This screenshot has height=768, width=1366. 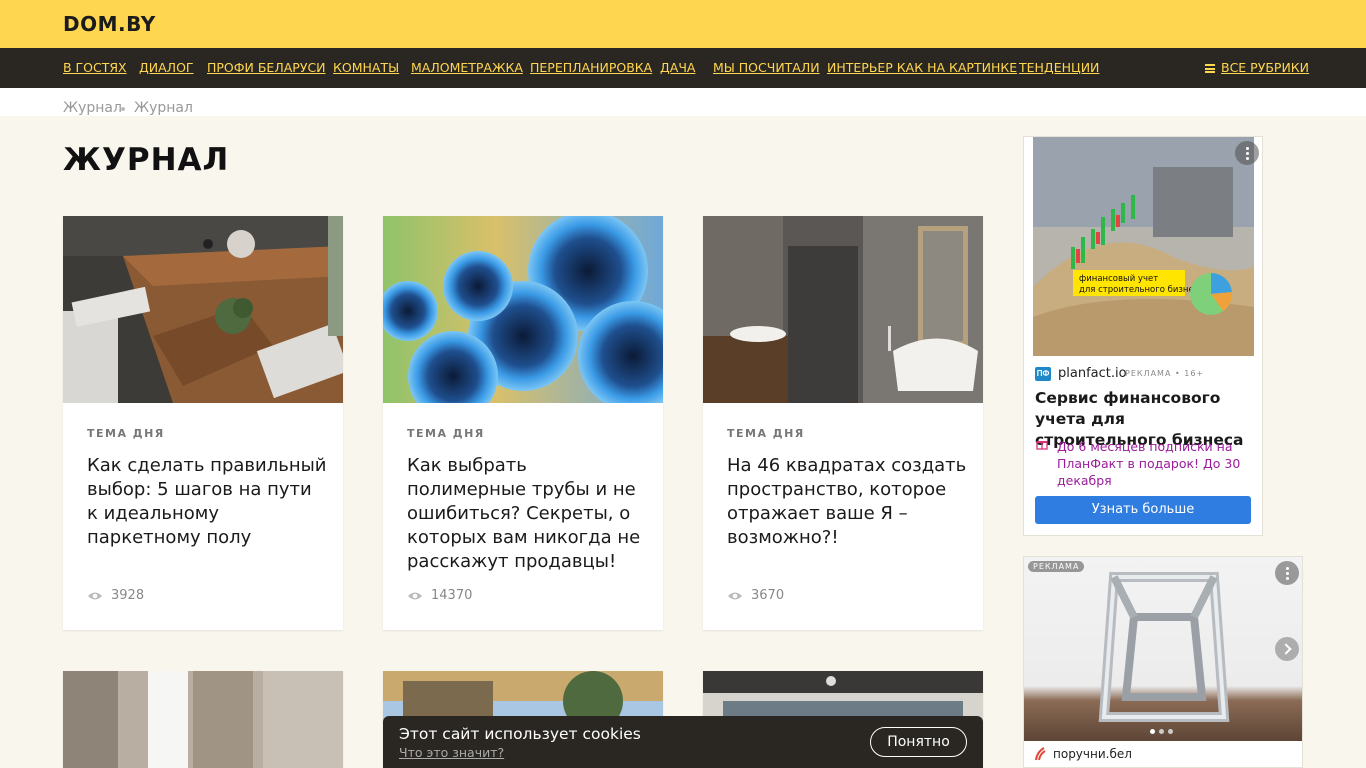 I want to click on breadcrumb: Журнал Журнал, so click(x=683, y=102).